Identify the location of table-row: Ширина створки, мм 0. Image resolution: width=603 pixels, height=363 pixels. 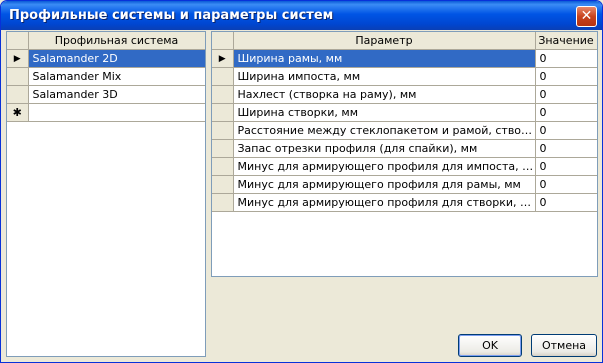
(404, 112).